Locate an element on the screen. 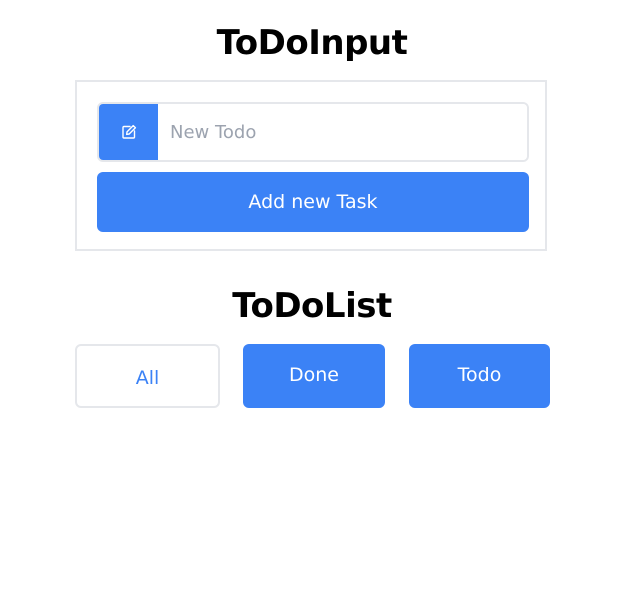 The image size is (624, 589). filter-done-button: Done is located at coordinates (314, 376).